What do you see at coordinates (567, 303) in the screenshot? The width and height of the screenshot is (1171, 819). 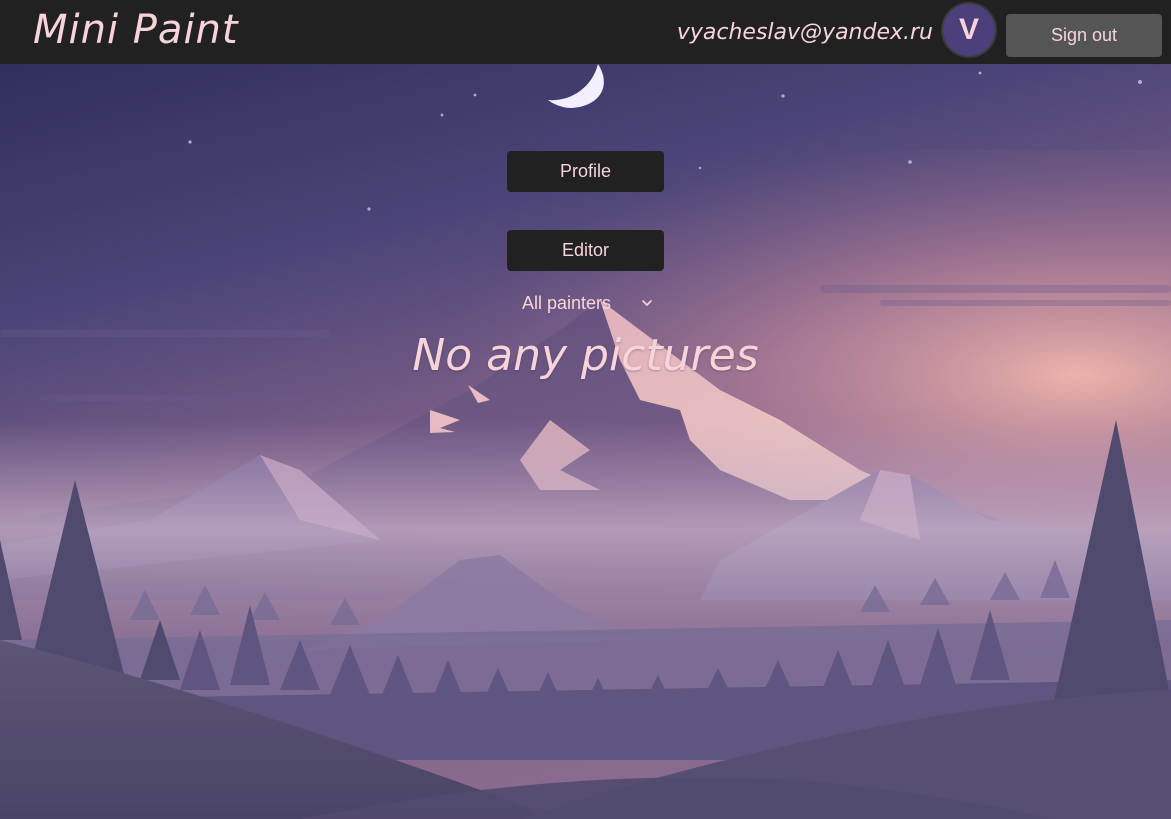 I see `painter-filter-value: All painters` at bounding box center [567, 303].